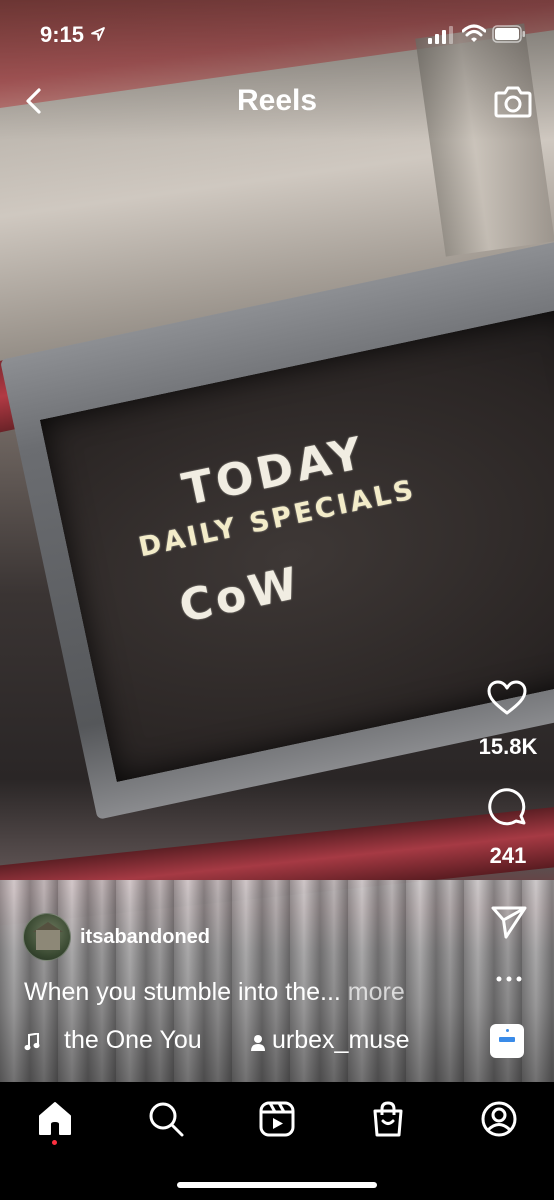  I want to click on heart-icon, so click(507, 698).